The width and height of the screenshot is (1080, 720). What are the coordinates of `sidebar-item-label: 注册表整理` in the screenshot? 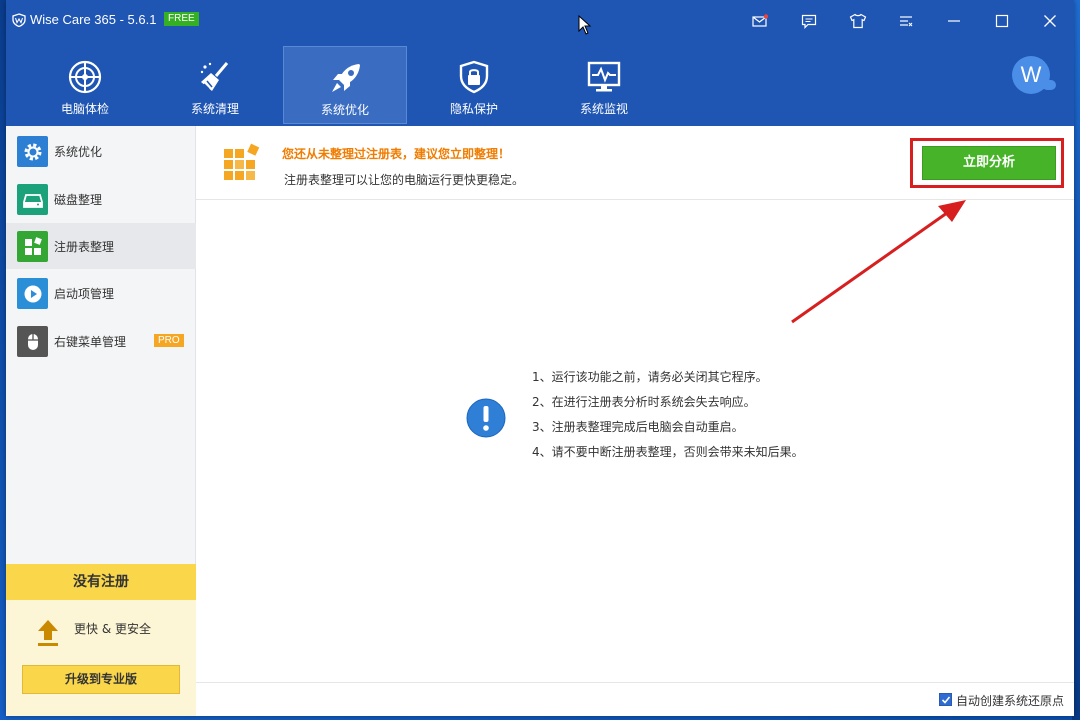 It's located at (84, 247).